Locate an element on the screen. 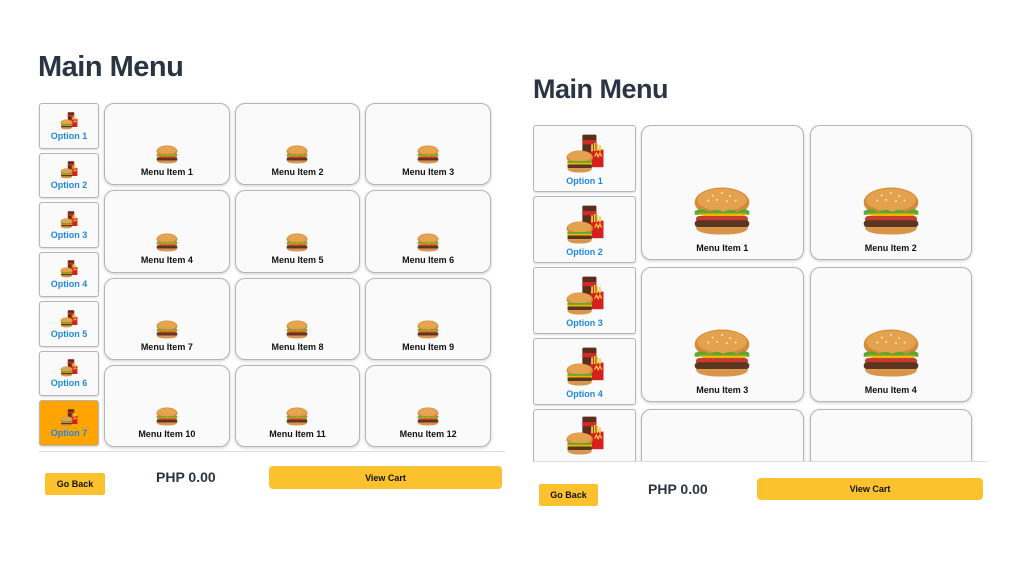  menu-item-label: Menu Item 6 is located at coordinates (428, 259).